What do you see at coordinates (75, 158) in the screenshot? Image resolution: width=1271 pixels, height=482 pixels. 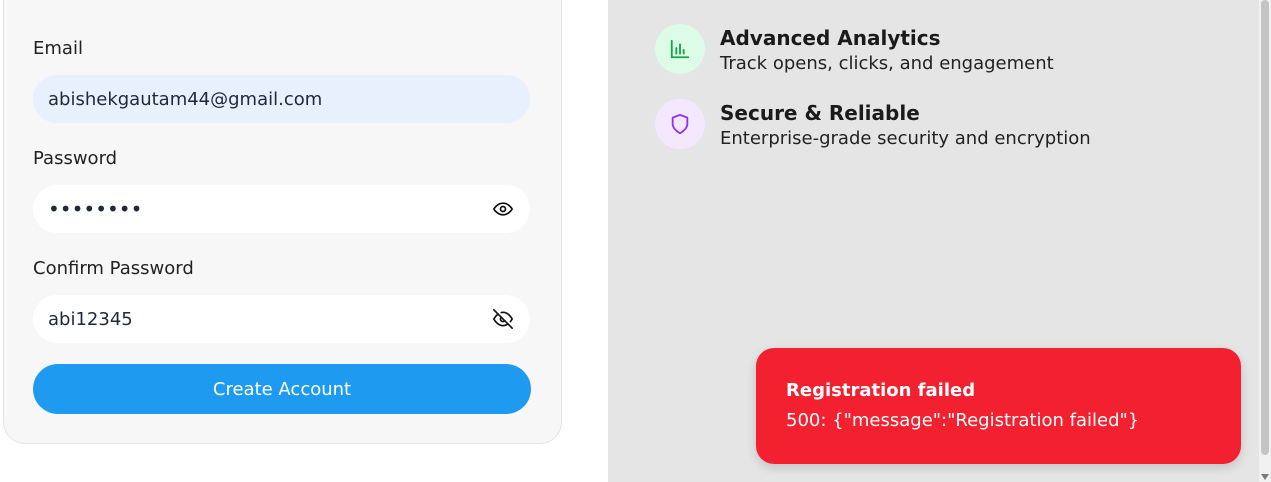 I see `password-label: Password` at bounding box center [75, 158].